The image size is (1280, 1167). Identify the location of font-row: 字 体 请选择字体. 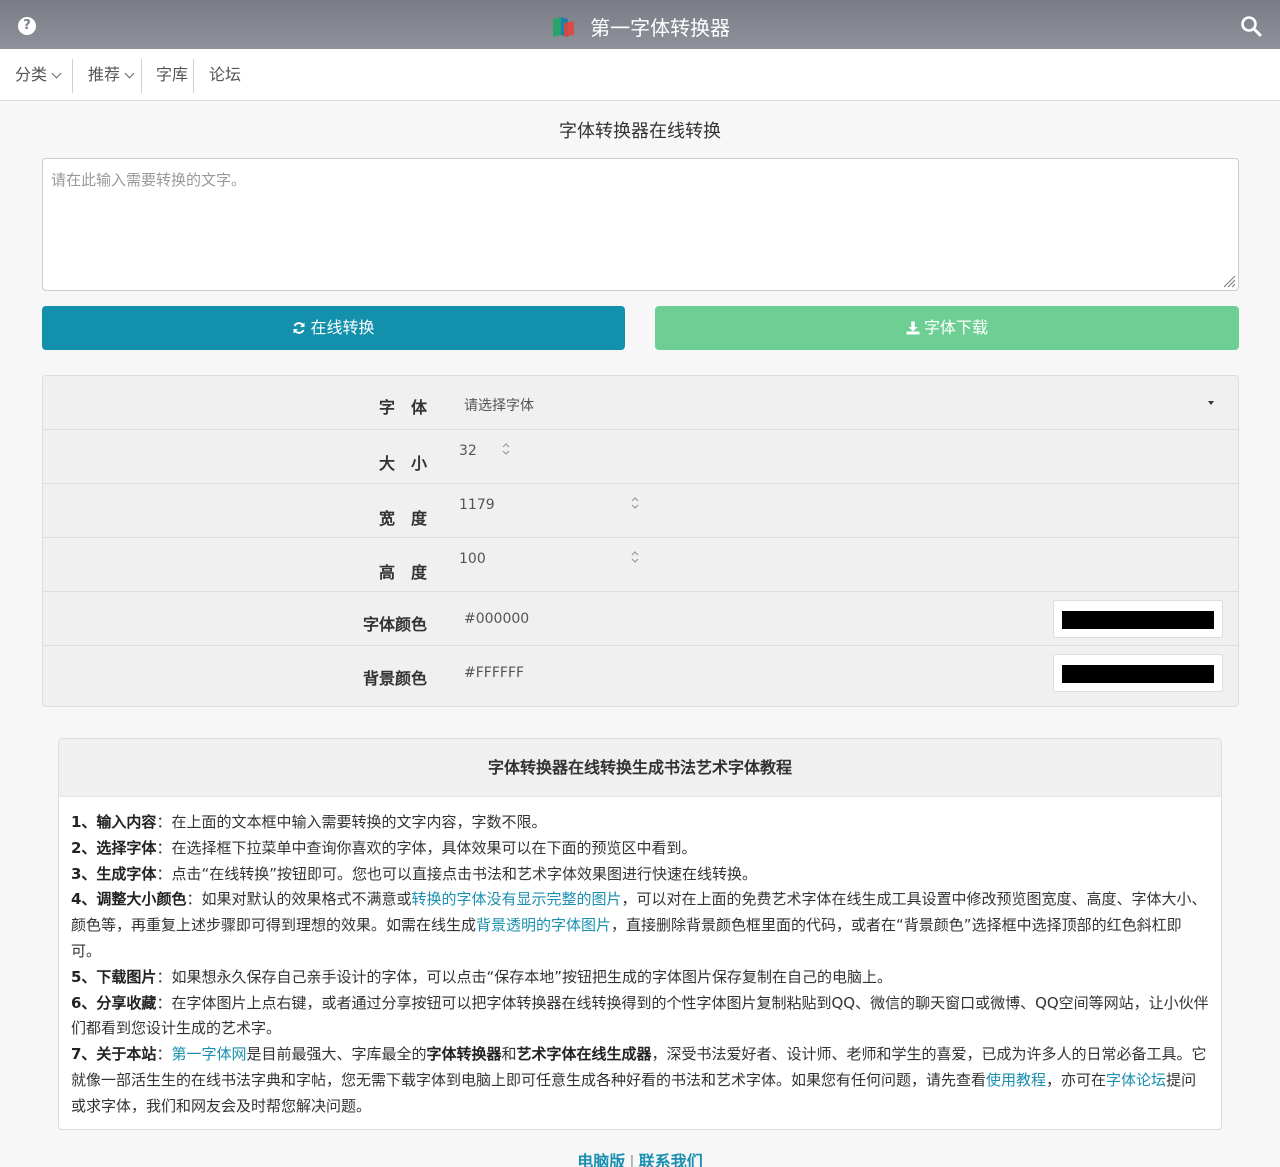
(640, 403).